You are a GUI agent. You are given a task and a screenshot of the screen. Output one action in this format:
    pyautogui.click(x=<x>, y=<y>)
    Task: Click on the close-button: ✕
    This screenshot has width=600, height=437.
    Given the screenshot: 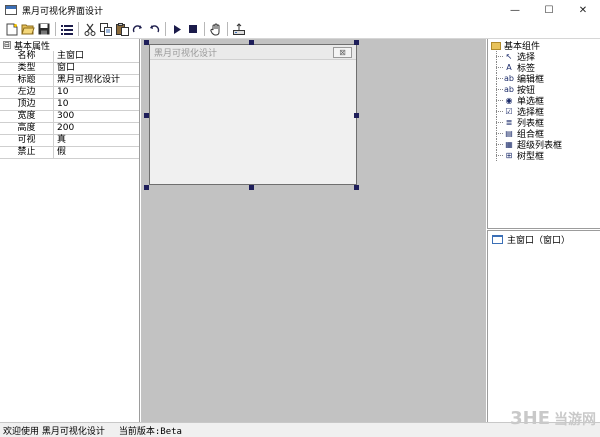 What is the action you would take?
    pyautogui.click(x=583, y=10)
    